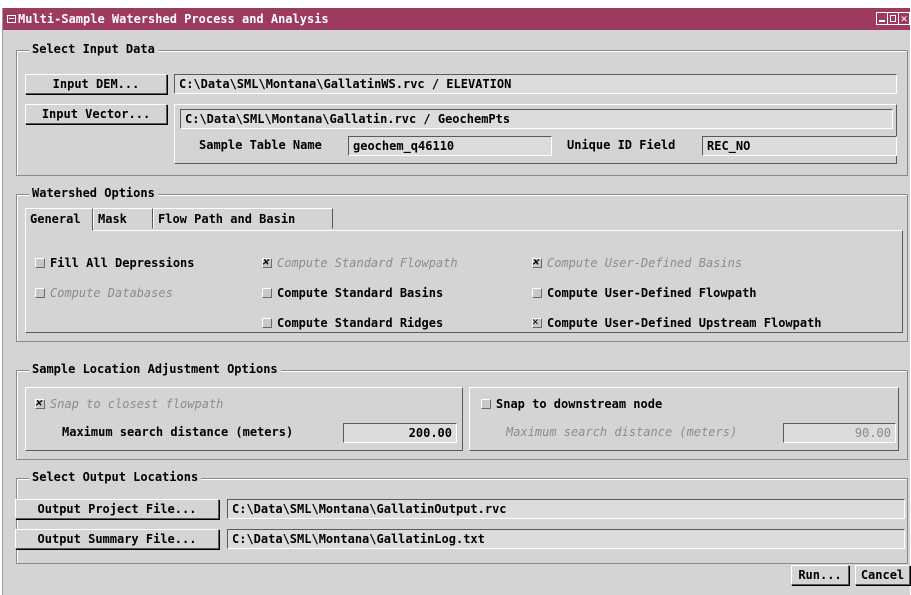 The image size is (911, 595). I want to click on snap-closest-checkbox: Snap to closest flowpath, so click(129, 403).